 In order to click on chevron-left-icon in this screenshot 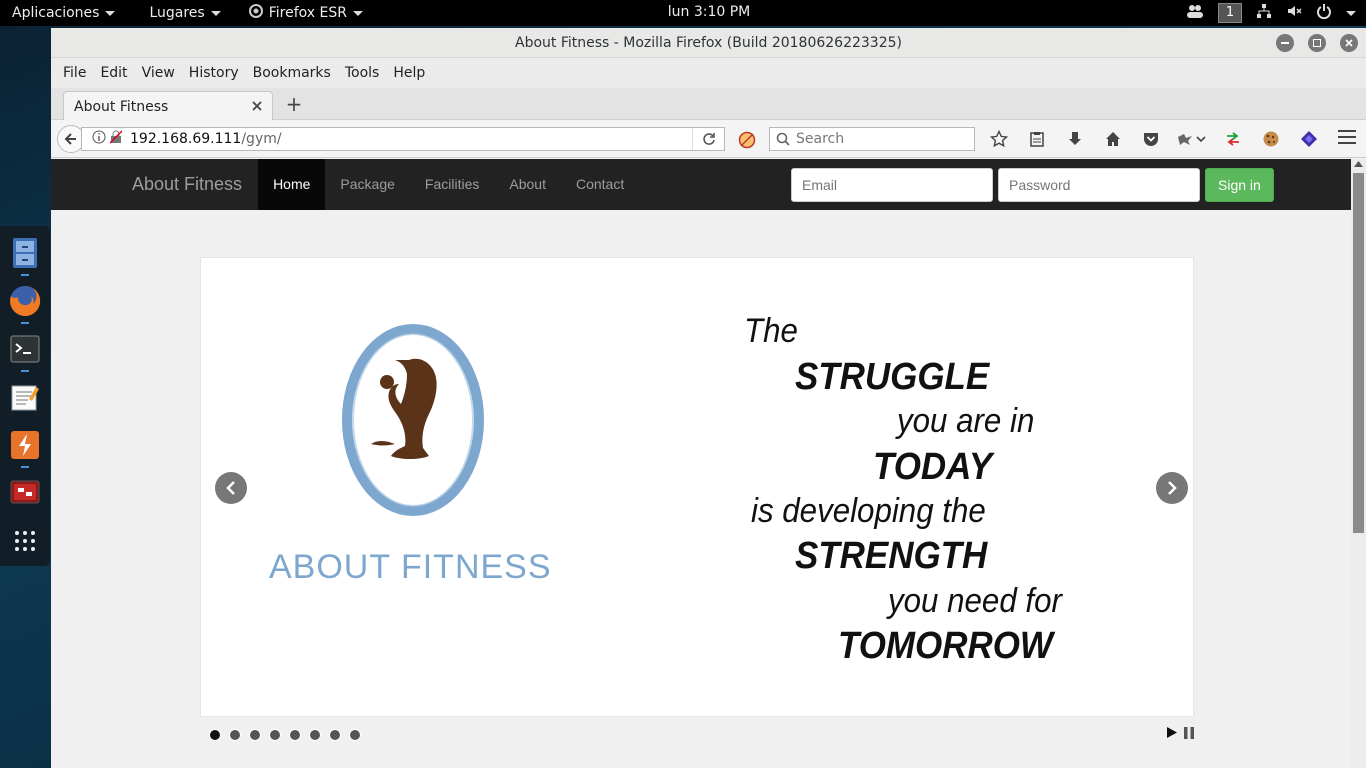, I will do `click(230, 488)`.